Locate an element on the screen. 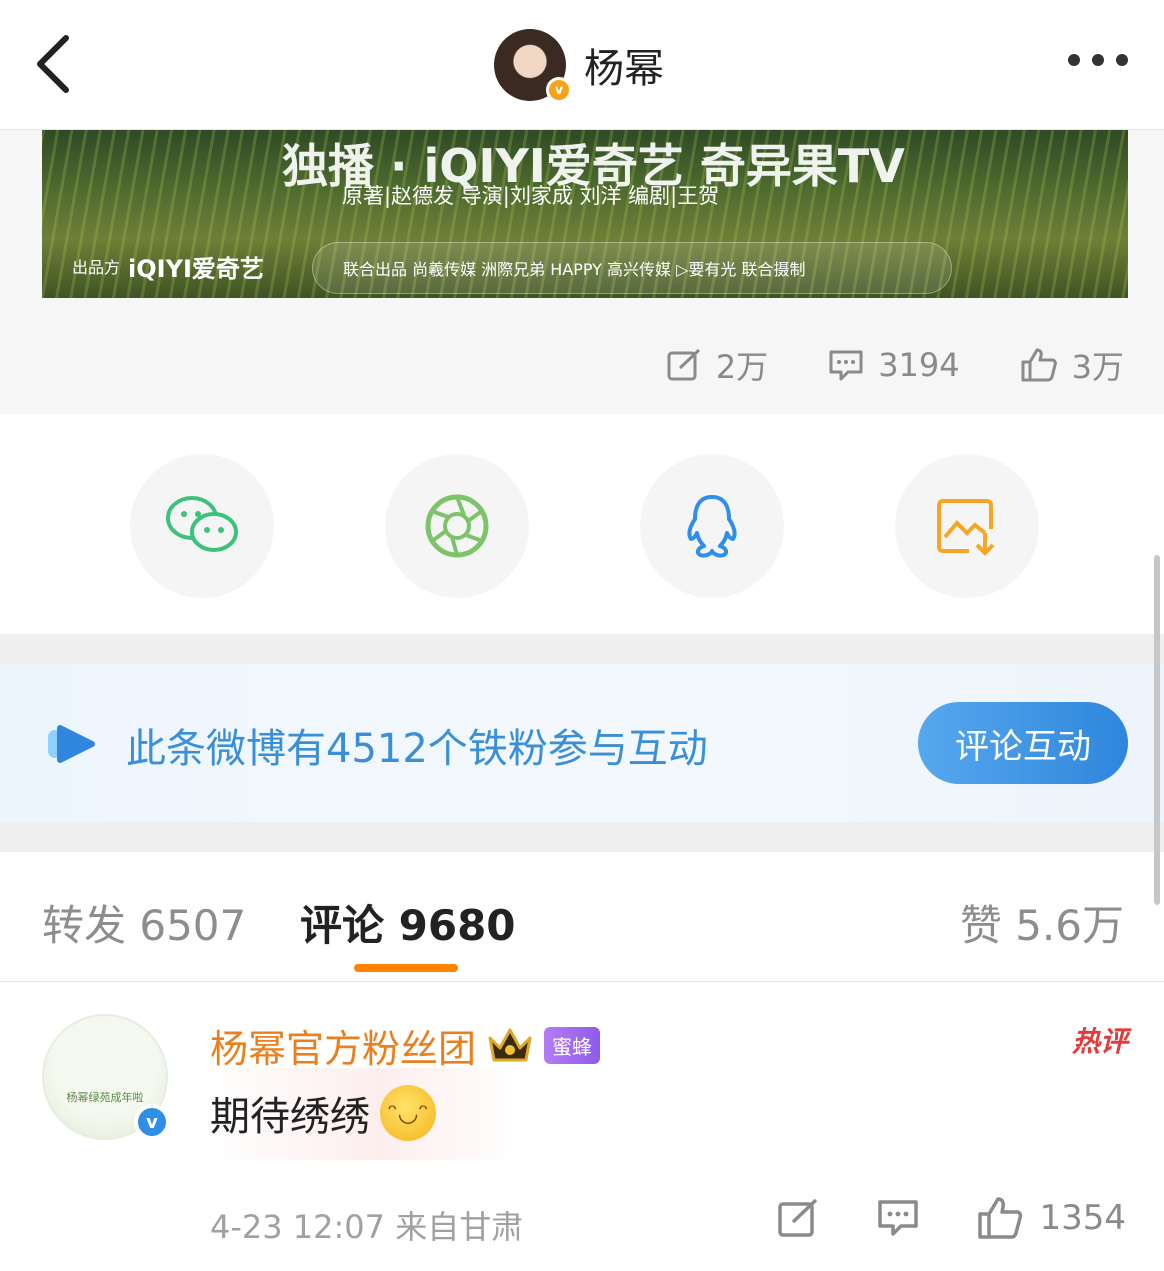 This screenshot has width=1164, height=1271. commenter-avatar: 杨幂绿苑成年啦 v is located at coordinates (106, 1077).